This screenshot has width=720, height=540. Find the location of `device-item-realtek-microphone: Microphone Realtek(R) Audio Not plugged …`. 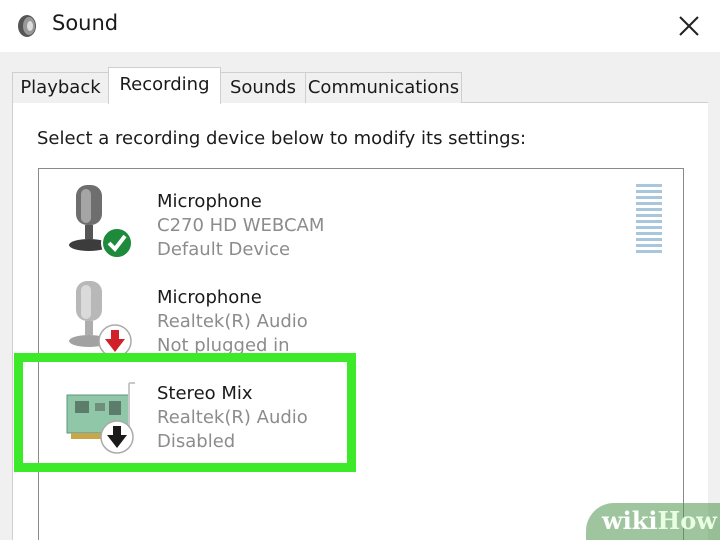

device-item-realtek-microphone: Microphone Realtek(R) Audio Not plugged … is located at coordinates (334, 316).